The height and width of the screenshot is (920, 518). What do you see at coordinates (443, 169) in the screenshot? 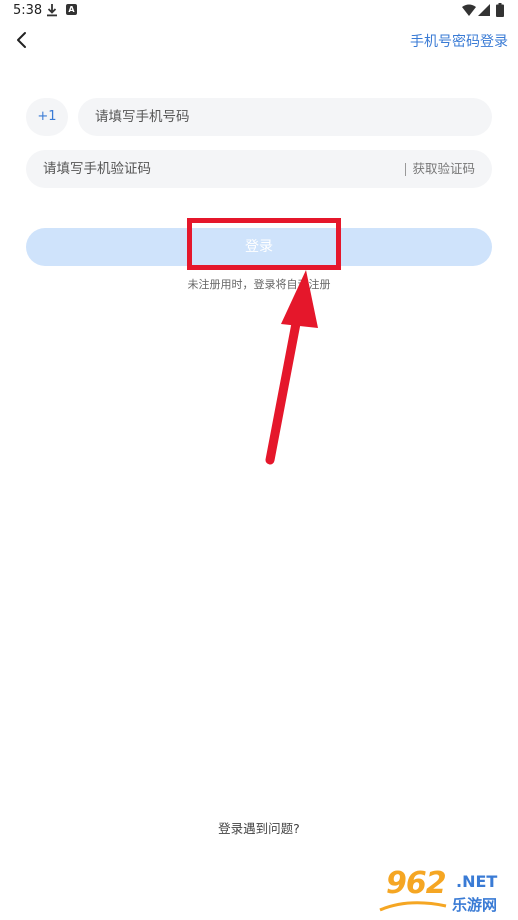
I see `get-code-button: 获取验证码` at bounding box center [443, 169].